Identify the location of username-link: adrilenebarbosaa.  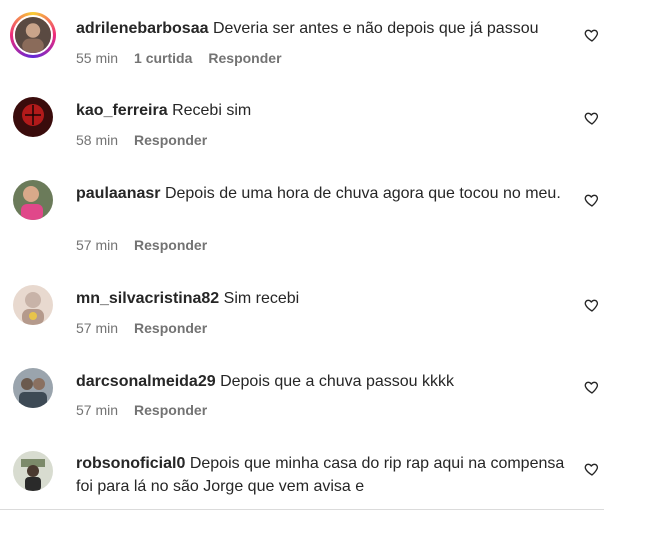
(142, 28).